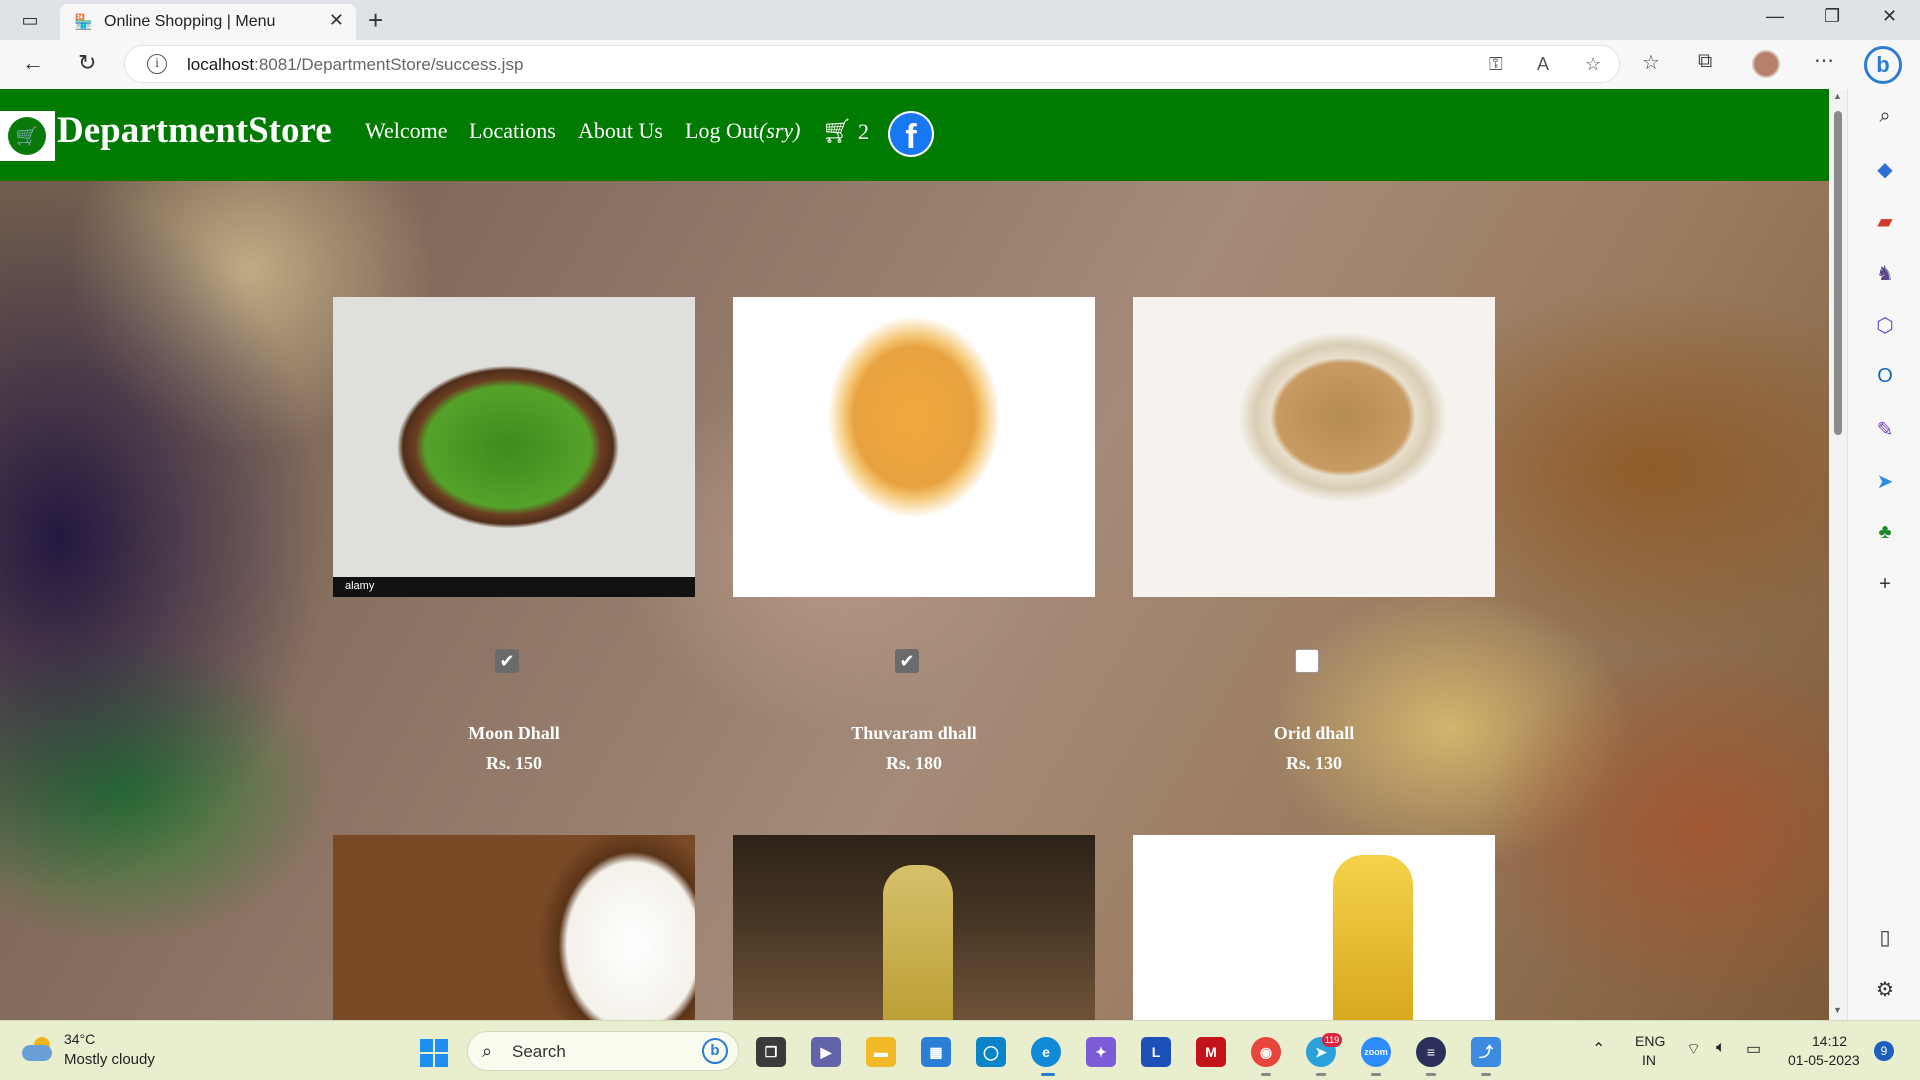 The image size is (1920, 1080). What do you see at coordinates (1766, 64) in the screenshot?
I see `profile-avatar` at bounding box center [1766, 64].